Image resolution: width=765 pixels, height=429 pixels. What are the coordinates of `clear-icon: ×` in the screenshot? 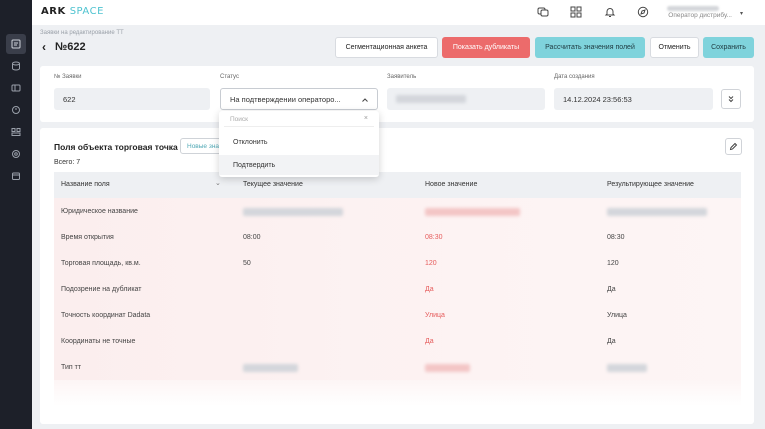 It's located at (366, 118).